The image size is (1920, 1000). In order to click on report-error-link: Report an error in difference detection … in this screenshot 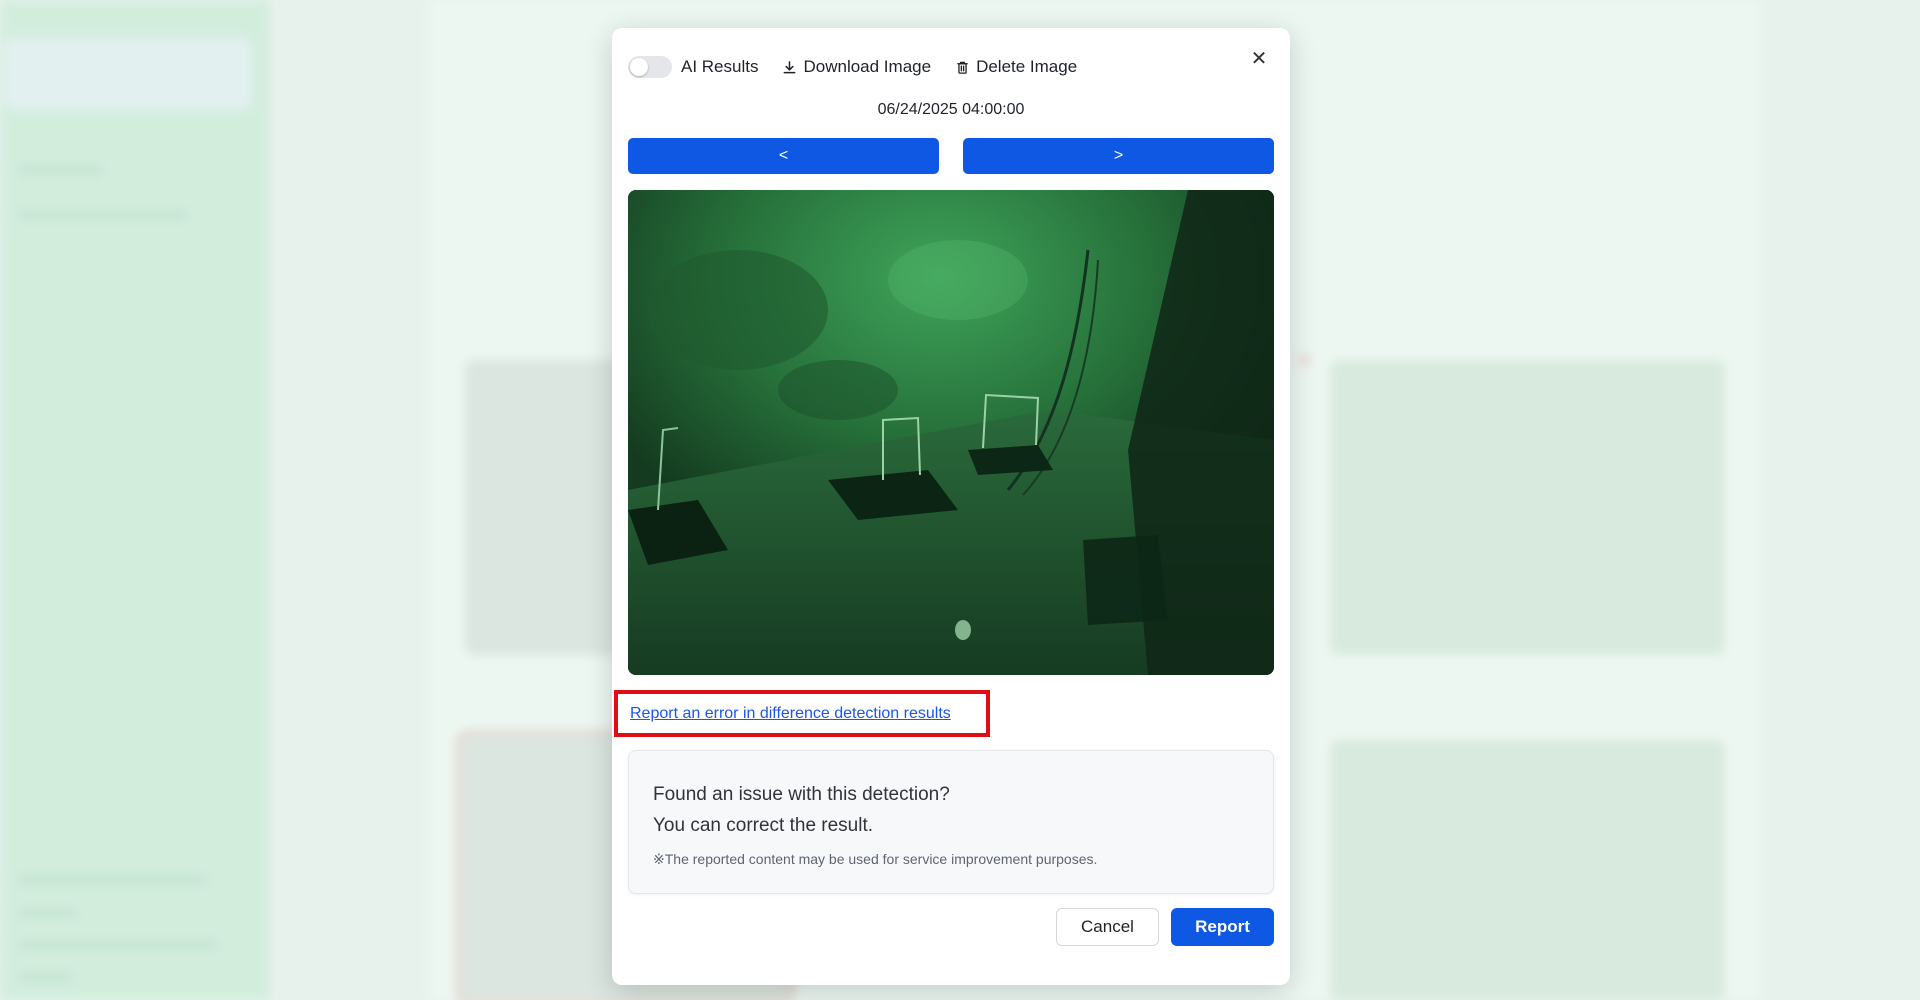, I will do `click(790, 714)`.